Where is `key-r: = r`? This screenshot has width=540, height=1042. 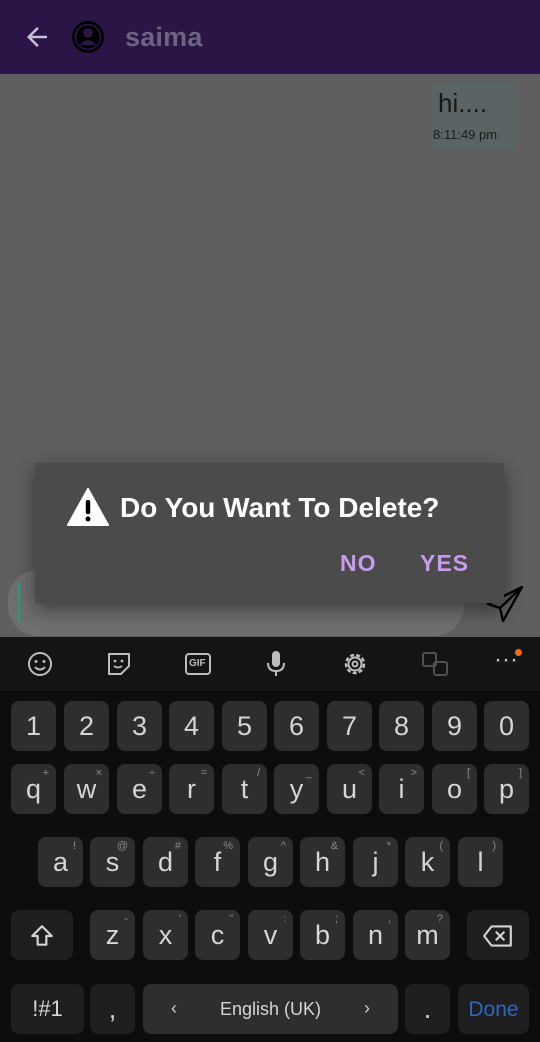 key-r: = r is located at coordinates (191, 789).